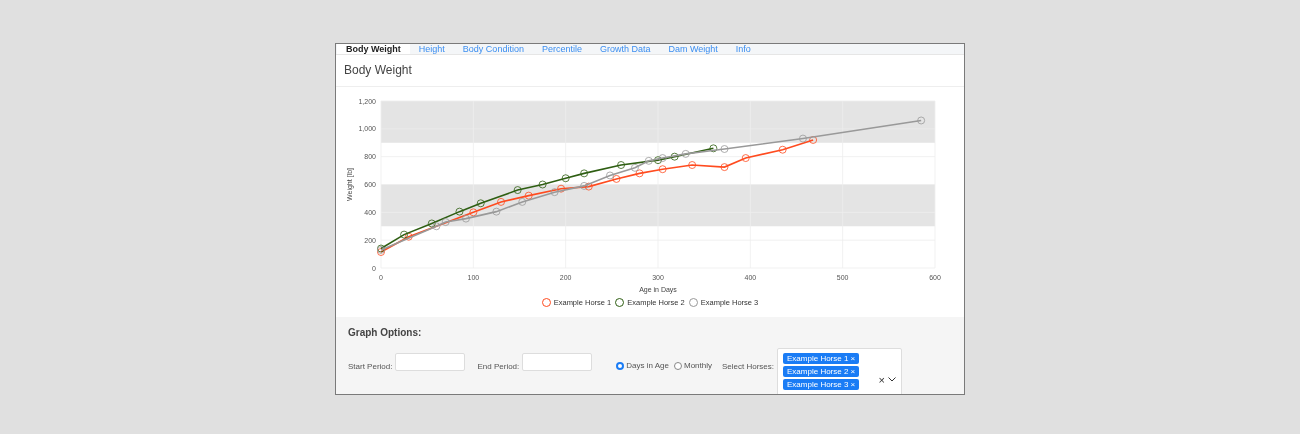 Image resolution: width=1300 pixels, height=434 pixels. Describe the element at coordinates (821, 358) in the screenshot. I see `horse-tag: Example Horse 1 ×` at that location.